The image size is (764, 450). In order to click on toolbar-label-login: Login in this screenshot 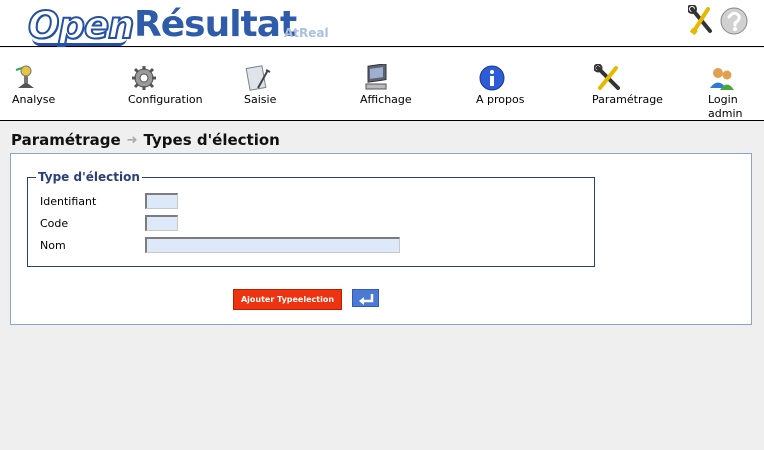, I will do `click(723, 99)`.